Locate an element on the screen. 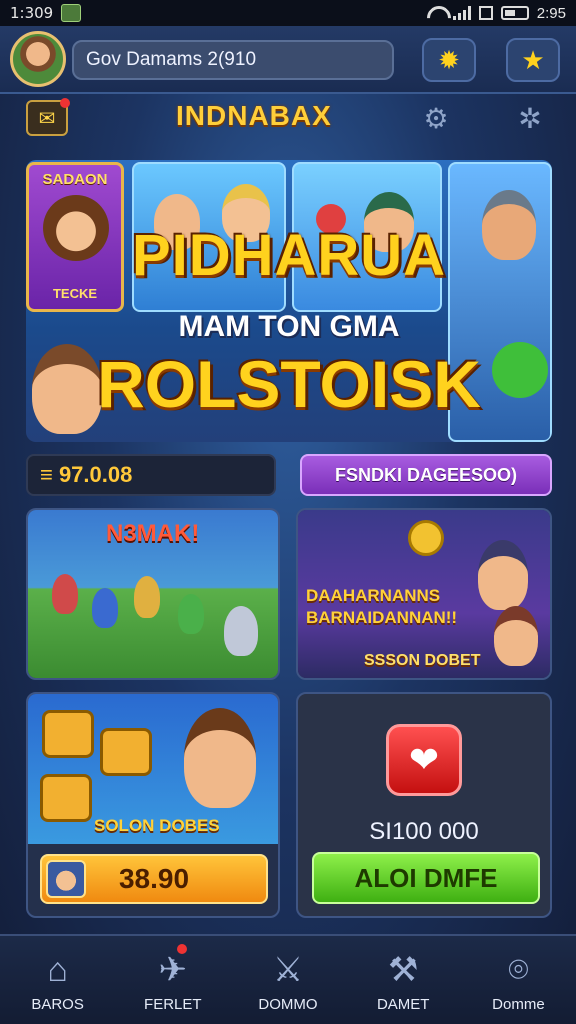  hero-title-line2: MAM TON GMA is located at coordinates (289, 326).